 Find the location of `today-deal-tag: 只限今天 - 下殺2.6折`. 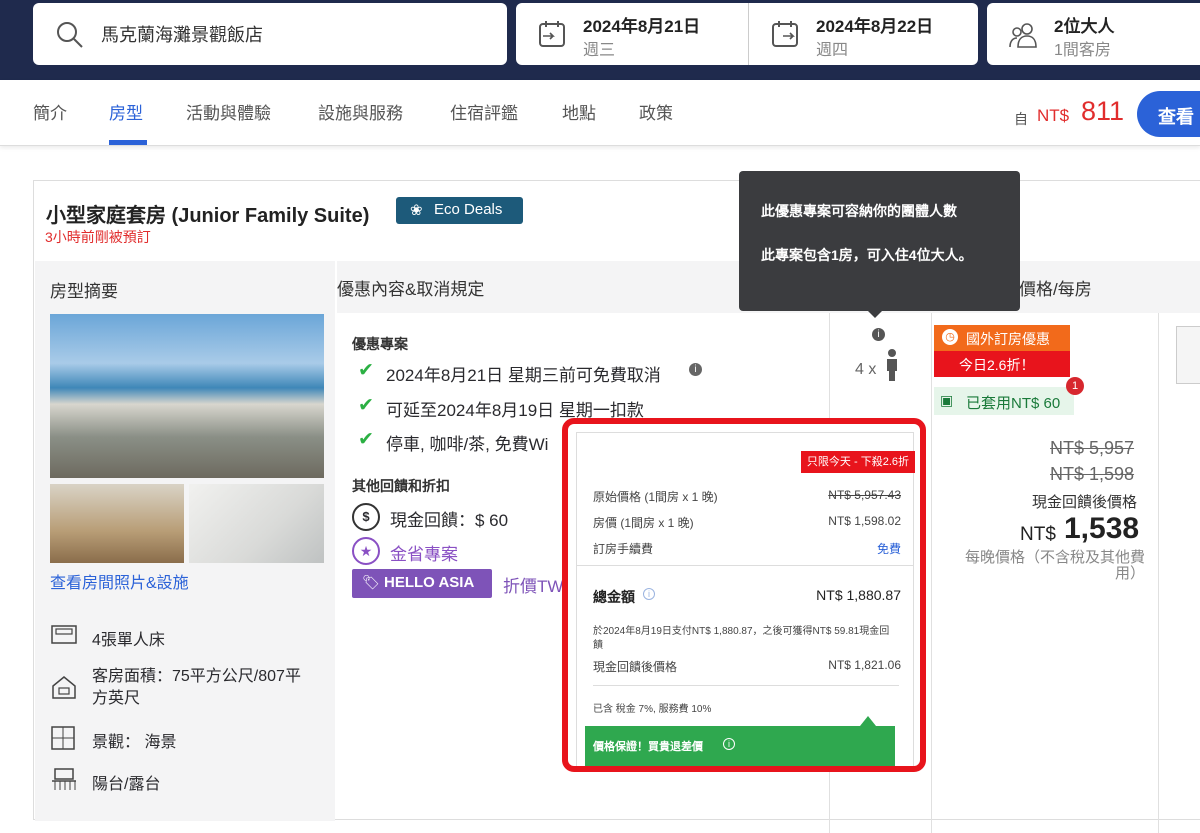

today-deal-tag: 只限今天 - 下殺2.6折 is located at coordinates (857, 462).